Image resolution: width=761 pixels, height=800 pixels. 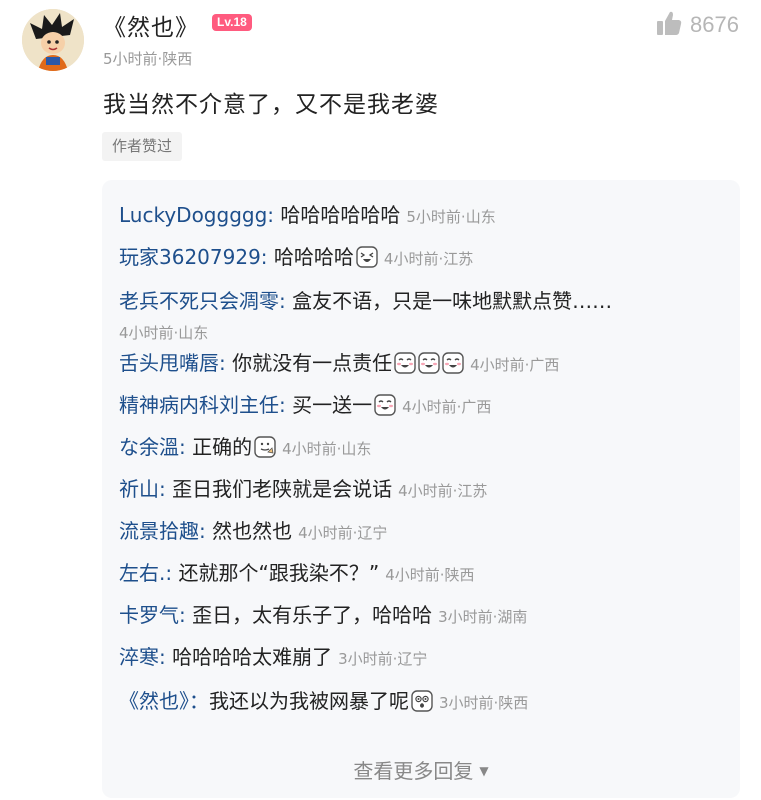 I want to click on reply-username: な余溫, so click(x=149, y=447).